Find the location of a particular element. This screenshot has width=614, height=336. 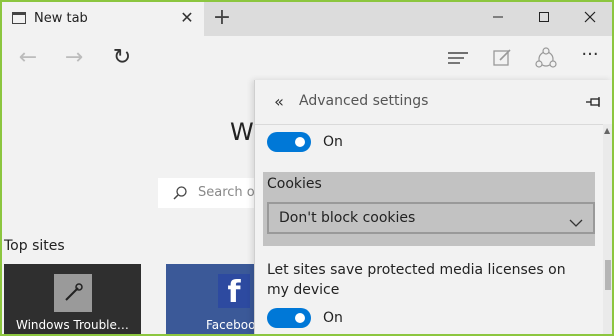

search-placeholder: Search or is located at coordinates (229, 192).